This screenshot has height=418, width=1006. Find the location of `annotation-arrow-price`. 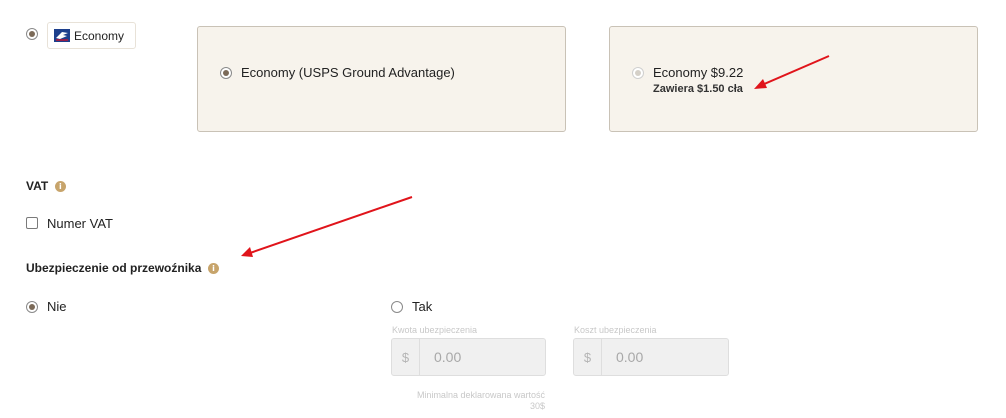

annotation-arrow-price is located at coordinates (792, 72).